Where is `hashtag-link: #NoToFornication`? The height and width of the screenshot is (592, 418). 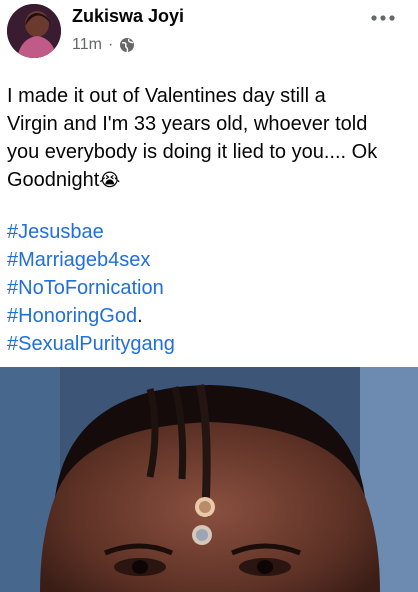
hashtag-link: #NoToFornication is located at coordinates (209, 288).